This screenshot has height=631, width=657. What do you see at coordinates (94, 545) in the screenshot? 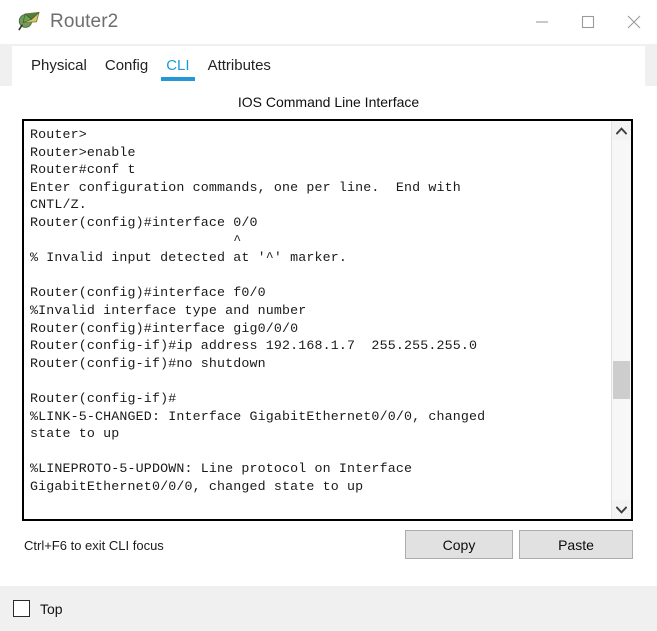
I see `cli-focus-hint: Ctrl+F6 to exit CLI focus` at bounding box center [94, 545].